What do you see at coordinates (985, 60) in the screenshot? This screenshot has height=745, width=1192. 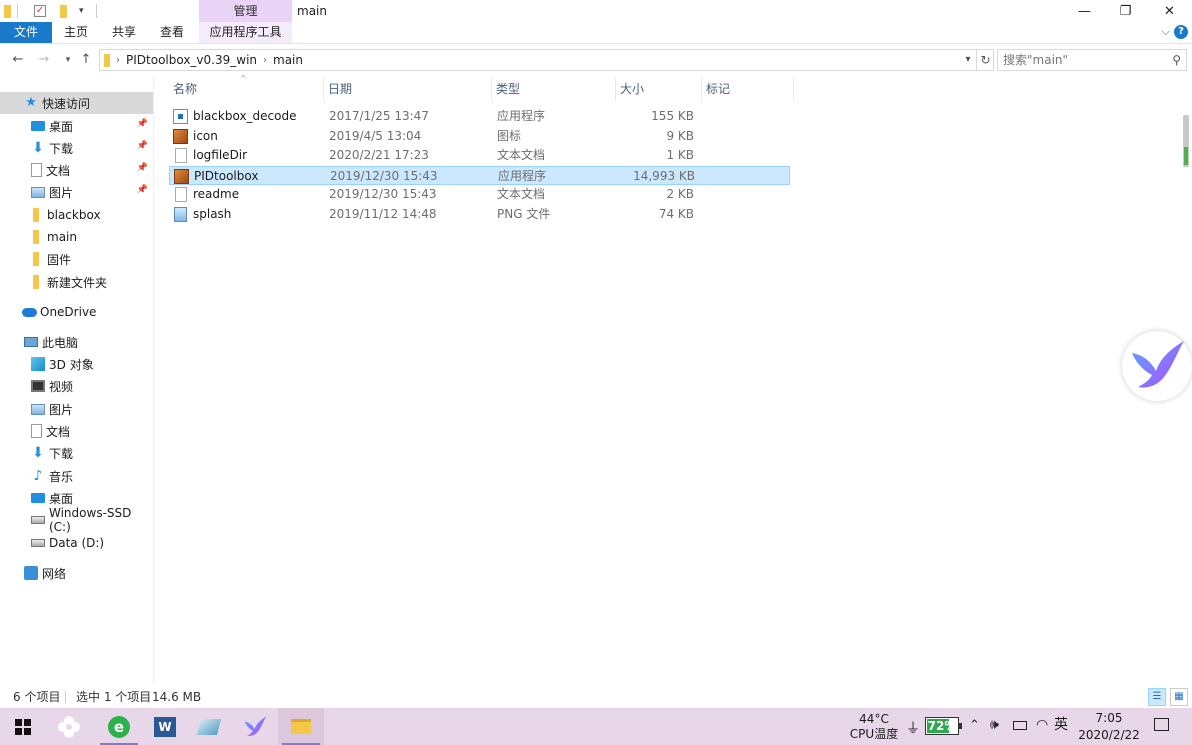 I see `refresh-icon: ↻` at bounding box center [985, 60].